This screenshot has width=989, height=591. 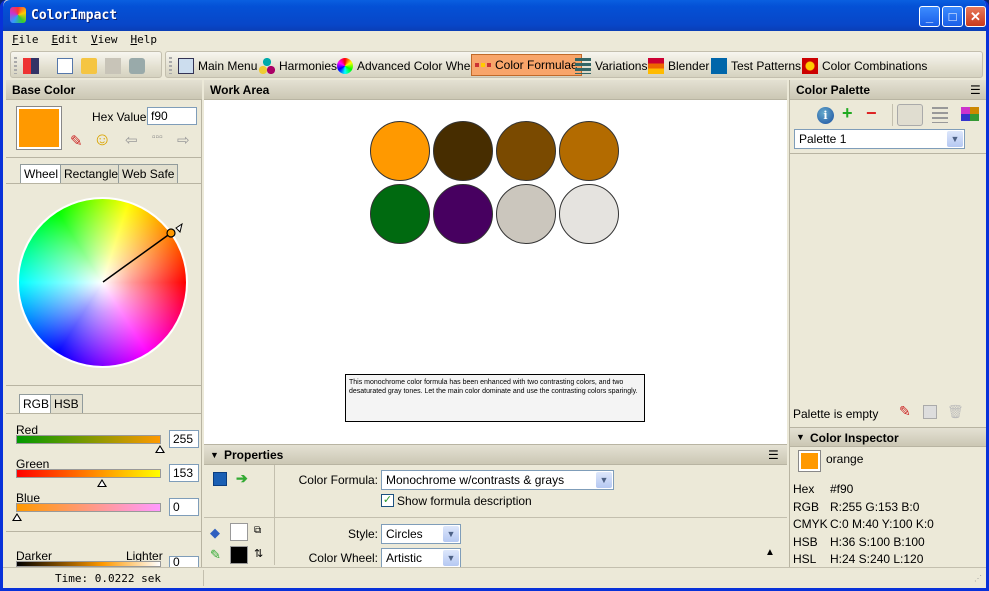 I want to click on variations-icon, so click(x=583, y=65).